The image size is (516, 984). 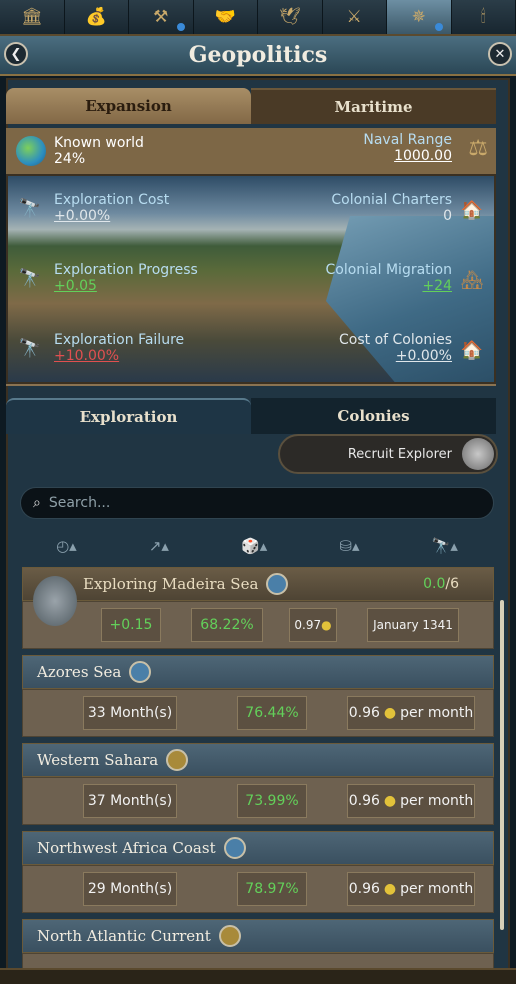 I want to click on economy-button: 💰, so click(x=96, y=17).